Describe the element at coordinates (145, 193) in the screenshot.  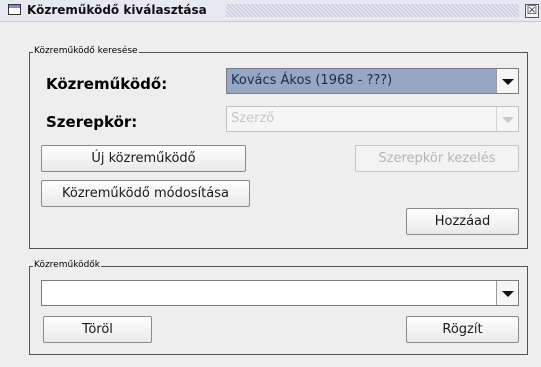
I see `modify-contributor-button: Közreműködő módosítása` at that location.